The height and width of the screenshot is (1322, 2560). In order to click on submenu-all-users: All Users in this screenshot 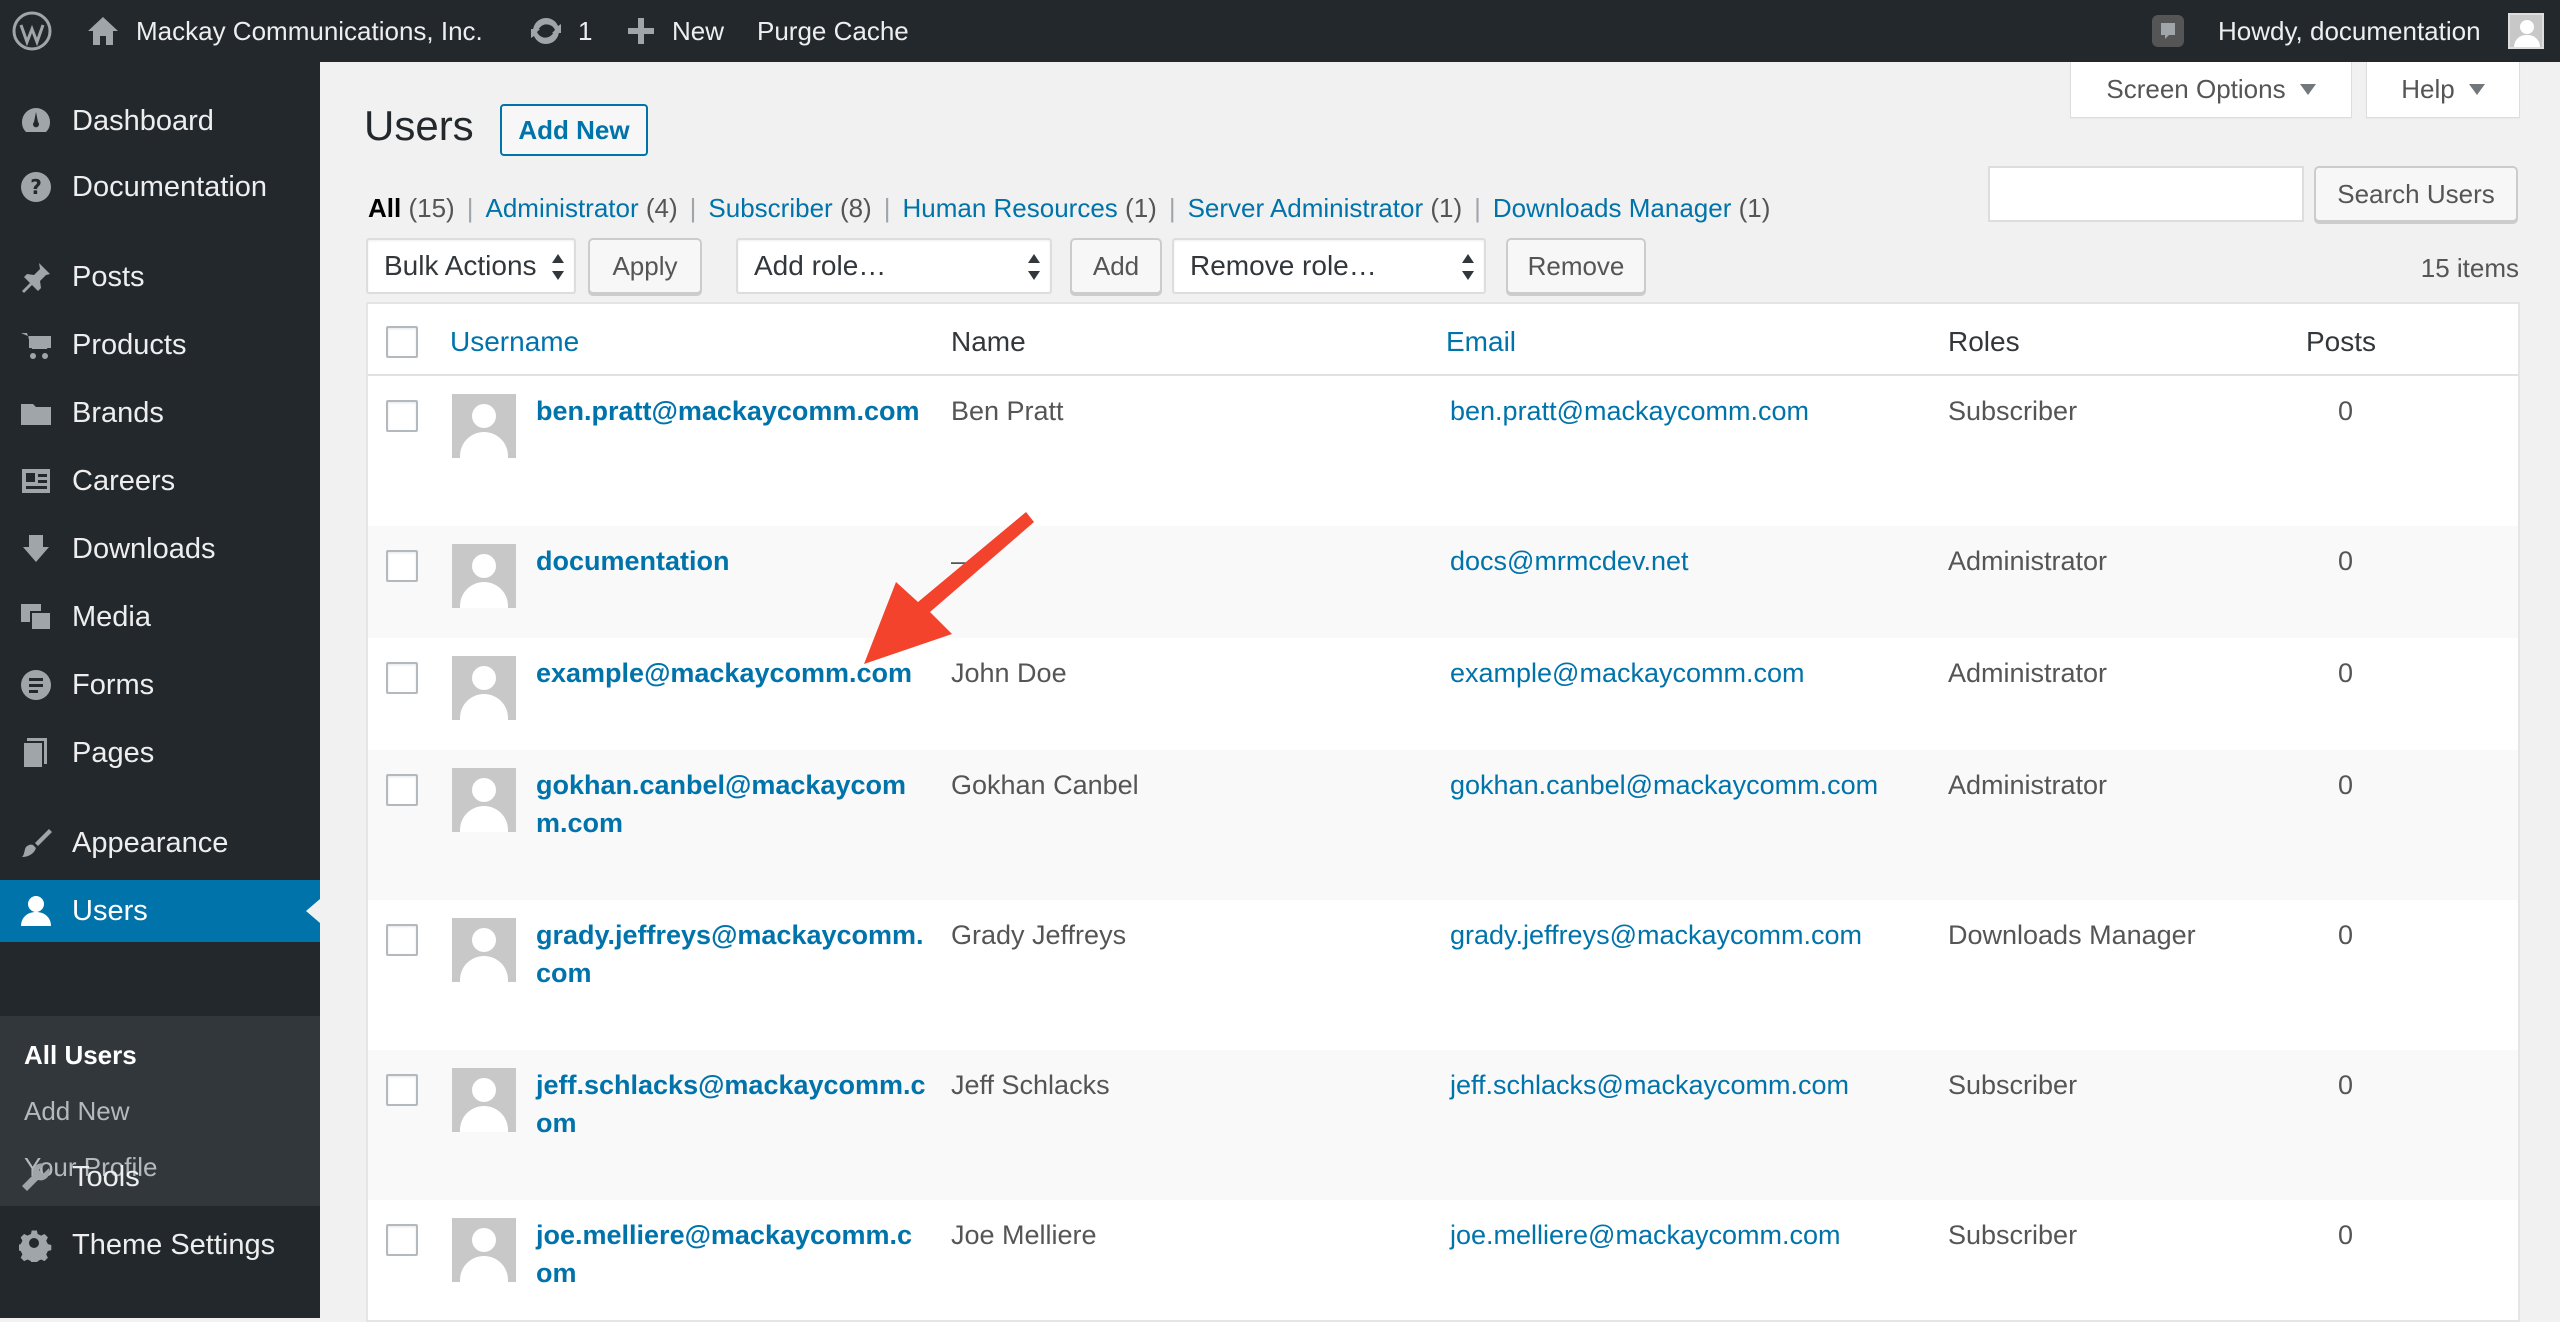, I will do `click(80, 1055)`.